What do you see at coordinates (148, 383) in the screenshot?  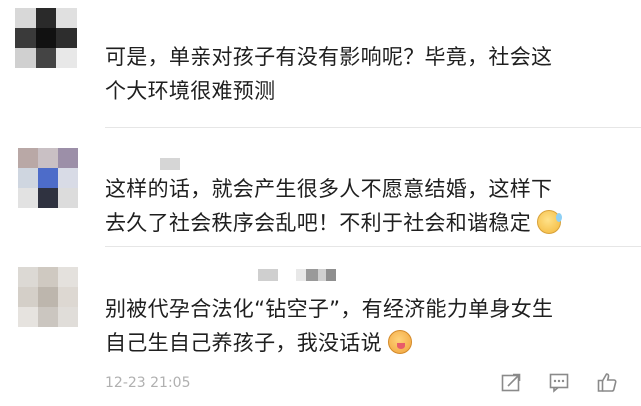 I see `comment-timestamp: 12-23 21:05` at bounding box center [148, 383].